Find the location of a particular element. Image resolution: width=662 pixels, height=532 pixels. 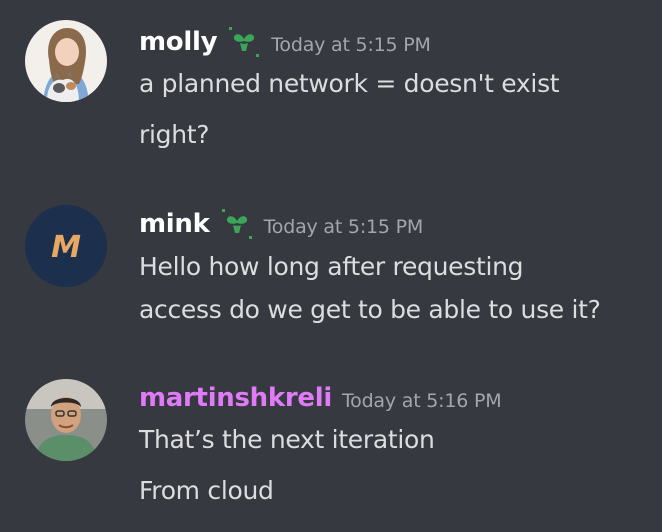

letter-m-logo-icon: M is located at coordinates (66, 246).